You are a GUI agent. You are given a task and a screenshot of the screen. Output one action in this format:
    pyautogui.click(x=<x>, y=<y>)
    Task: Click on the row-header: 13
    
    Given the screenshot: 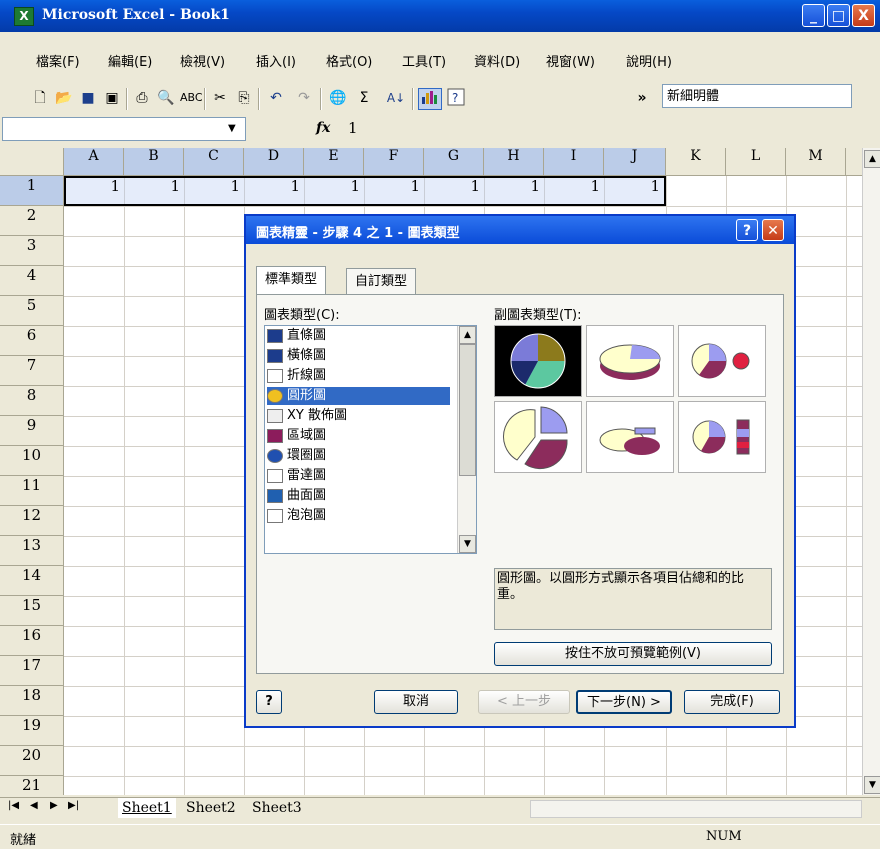 What is the action you would take?
    pyautogui.click(x=32, y=551)
    